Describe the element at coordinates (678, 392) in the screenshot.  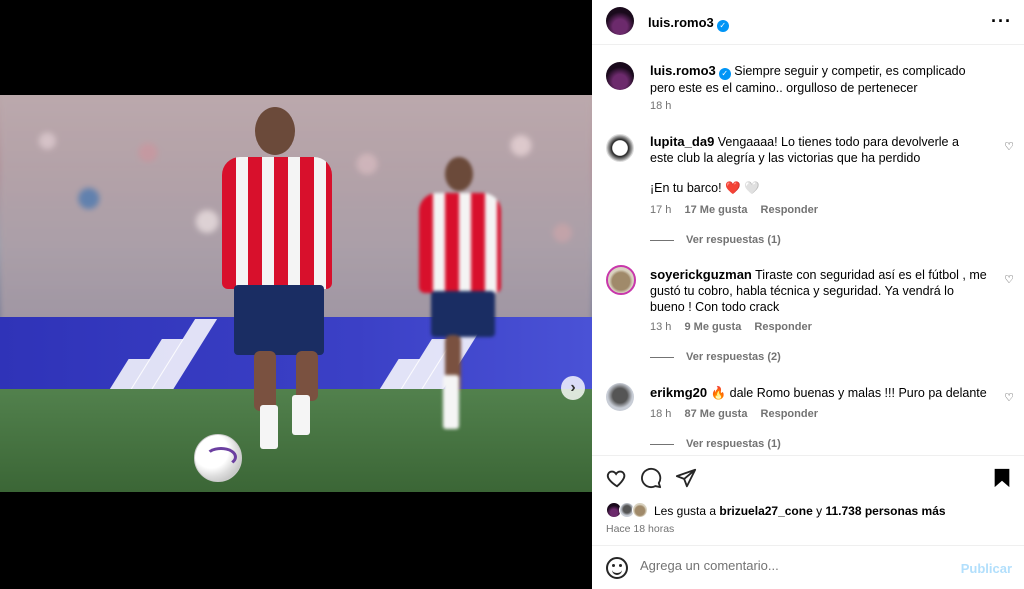
I see `comment-username: erikmg20` at that location.